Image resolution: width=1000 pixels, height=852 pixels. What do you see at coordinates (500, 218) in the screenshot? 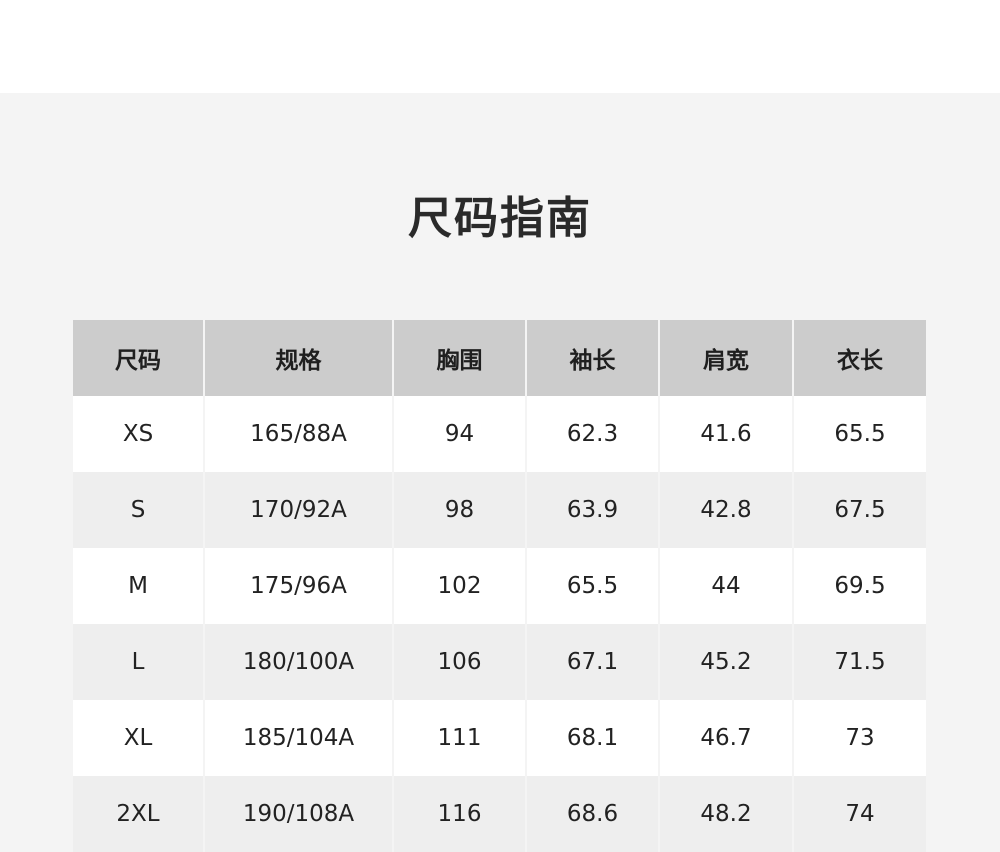
I see `page-title: 尺码指南` at bounding box center [500, 218].